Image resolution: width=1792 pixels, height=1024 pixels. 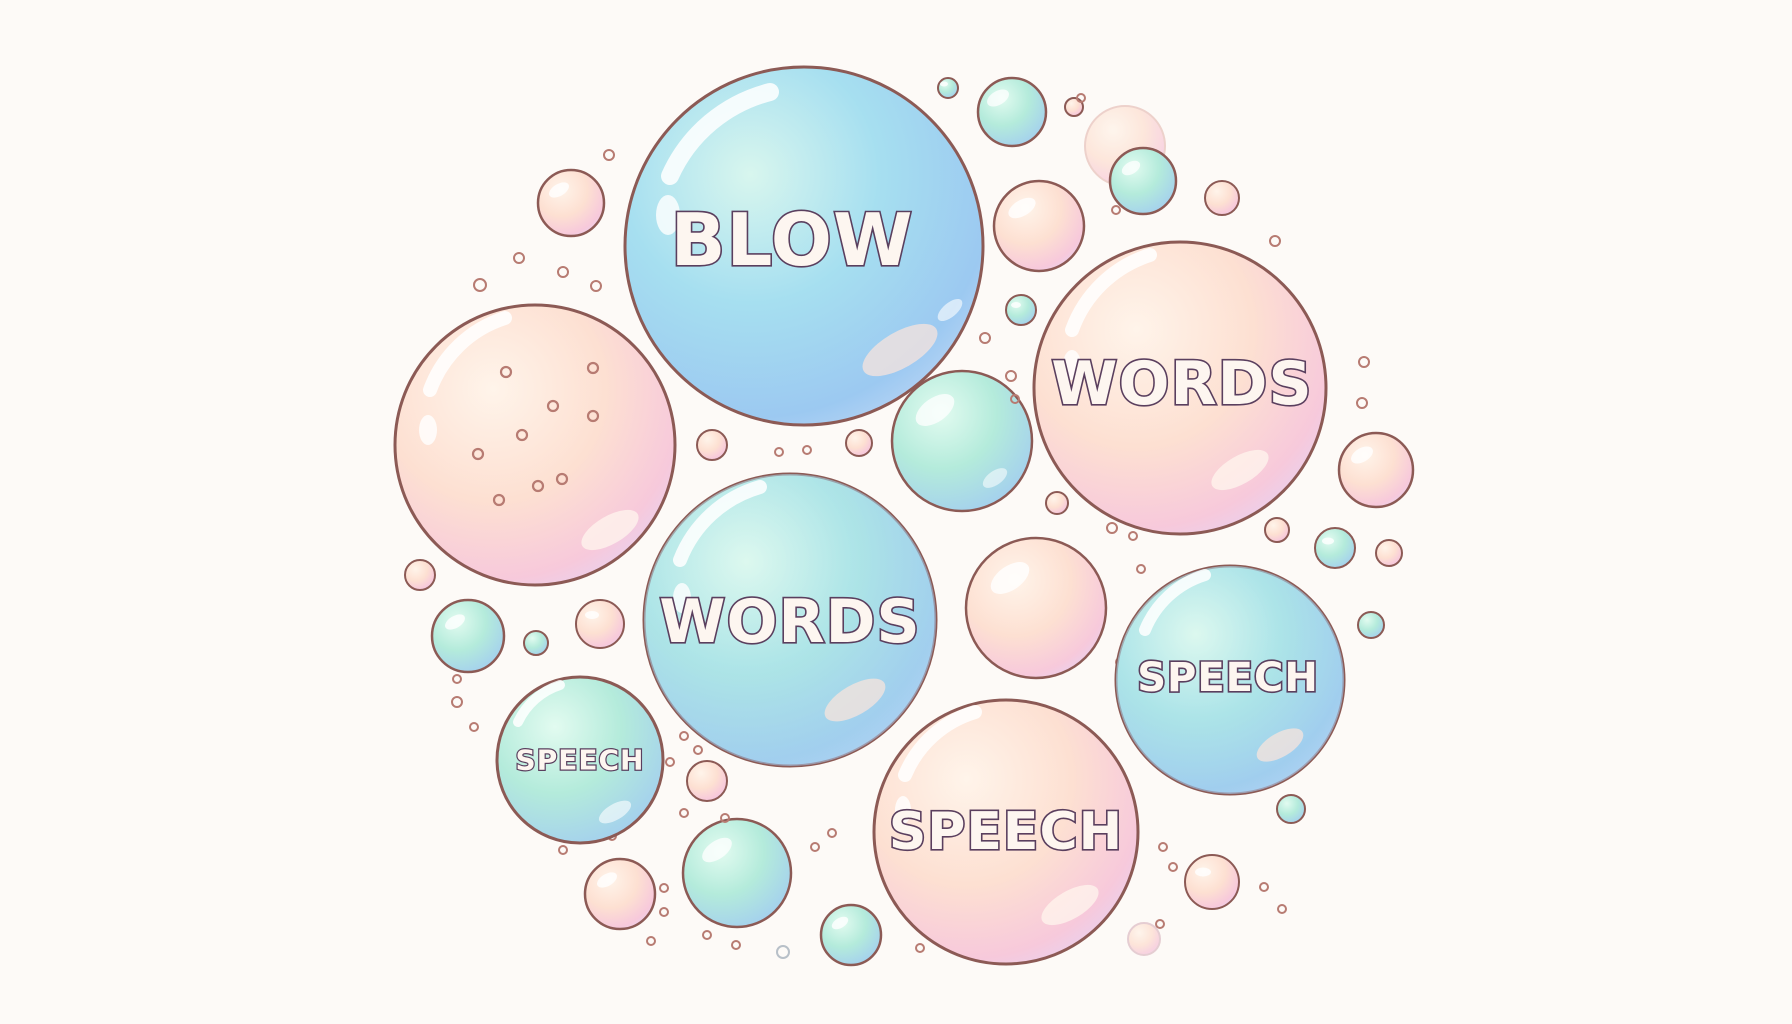 I want to click on bubble-speech-bottom: SPEECH, so click(x=1006, y=832).